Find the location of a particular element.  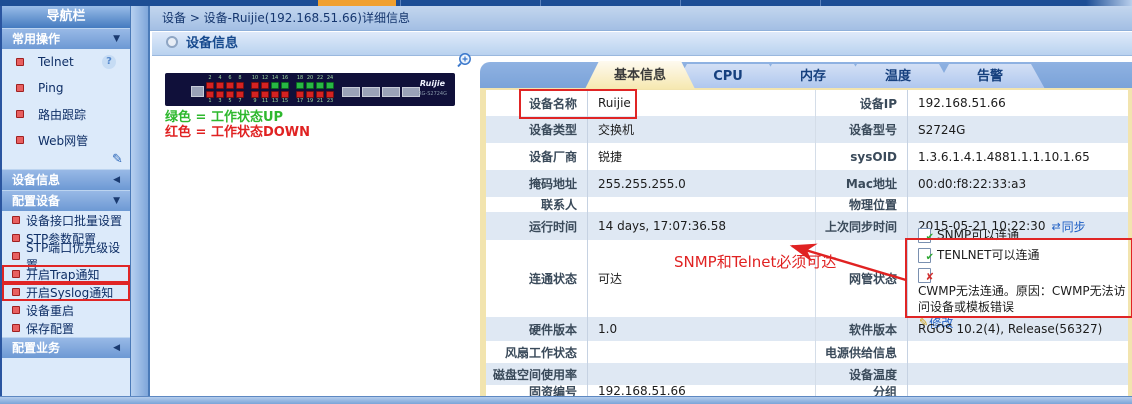

annotation-text: SNMP和Telnet必须可达 is located at coordinates (755, 262).